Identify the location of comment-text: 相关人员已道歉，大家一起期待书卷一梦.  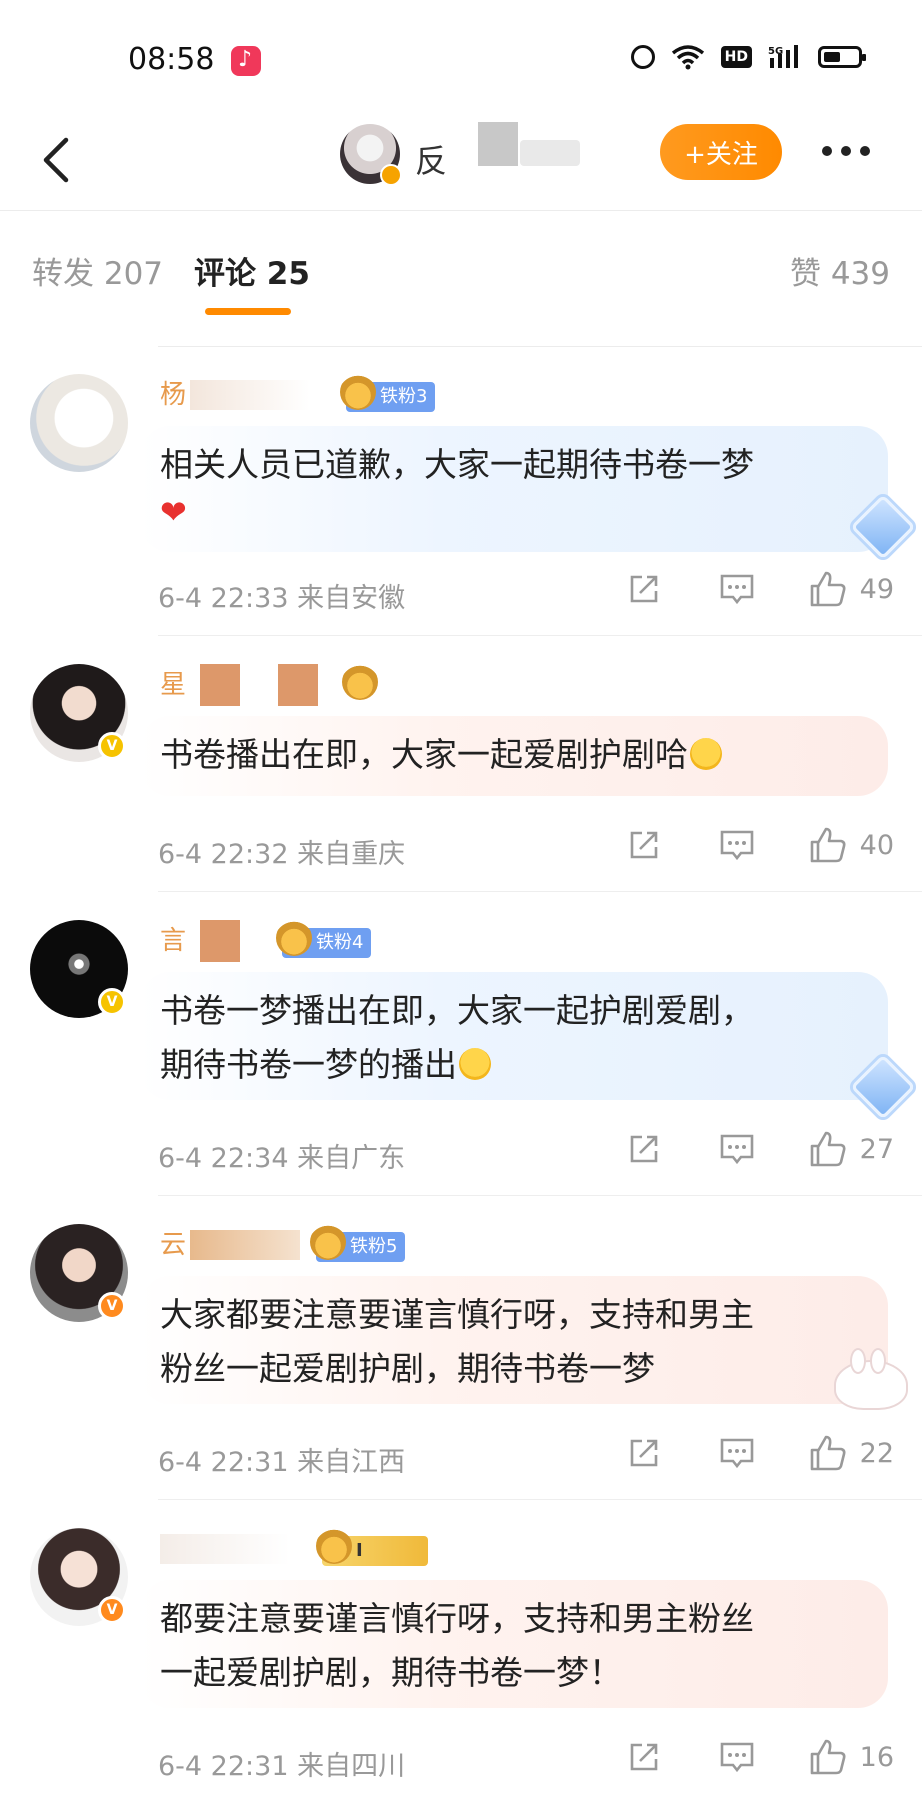
(457, 464).